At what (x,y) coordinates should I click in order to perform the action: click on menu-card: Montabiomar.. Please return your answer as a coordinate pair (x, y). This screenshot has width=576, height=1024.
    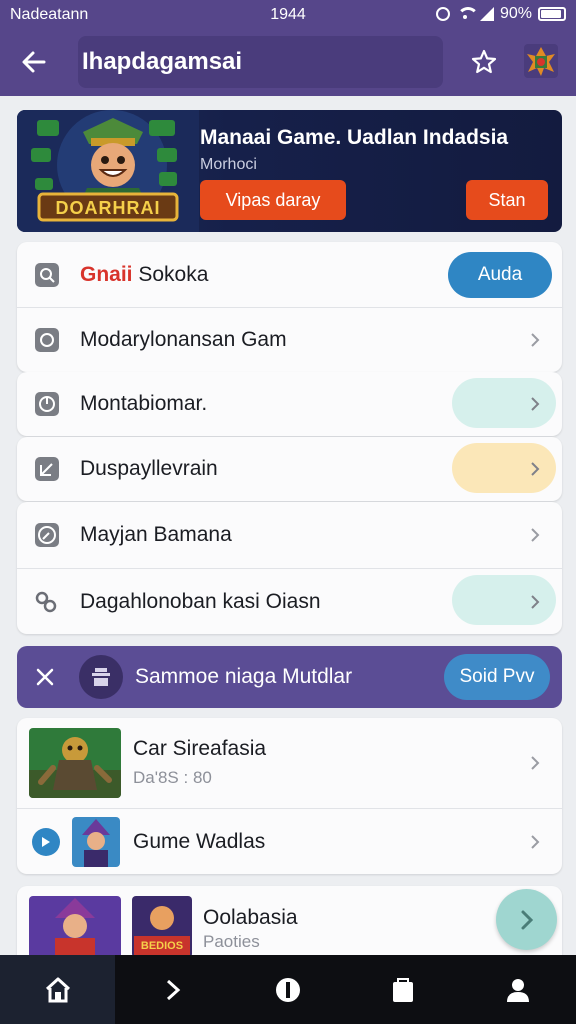
    Looking at the image, I should click on (289, 404).